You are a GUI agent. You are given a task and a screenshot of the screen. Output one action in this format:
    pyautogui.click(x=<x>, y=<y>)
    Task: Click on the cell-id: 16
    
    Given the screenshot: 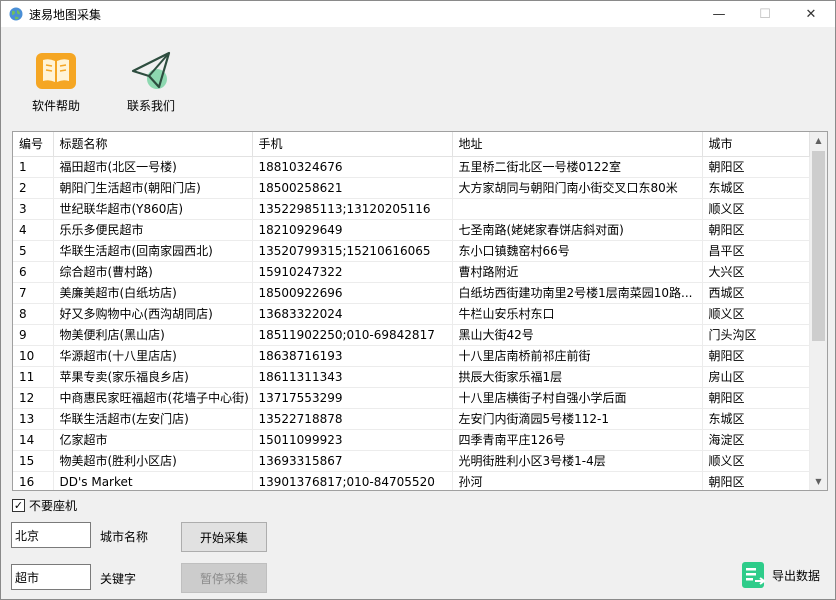 What is the action you would take?
    pyautogui.click(x=33, y=480)
    